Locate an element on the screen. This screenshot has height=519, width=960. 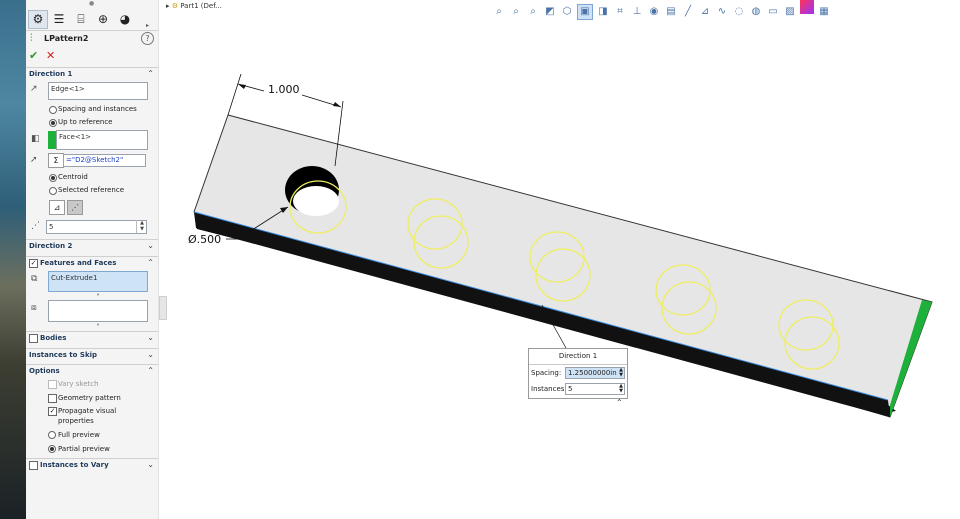
direction1-section-header: Direction 1 ⌃ is located at coordinates (92, 74).